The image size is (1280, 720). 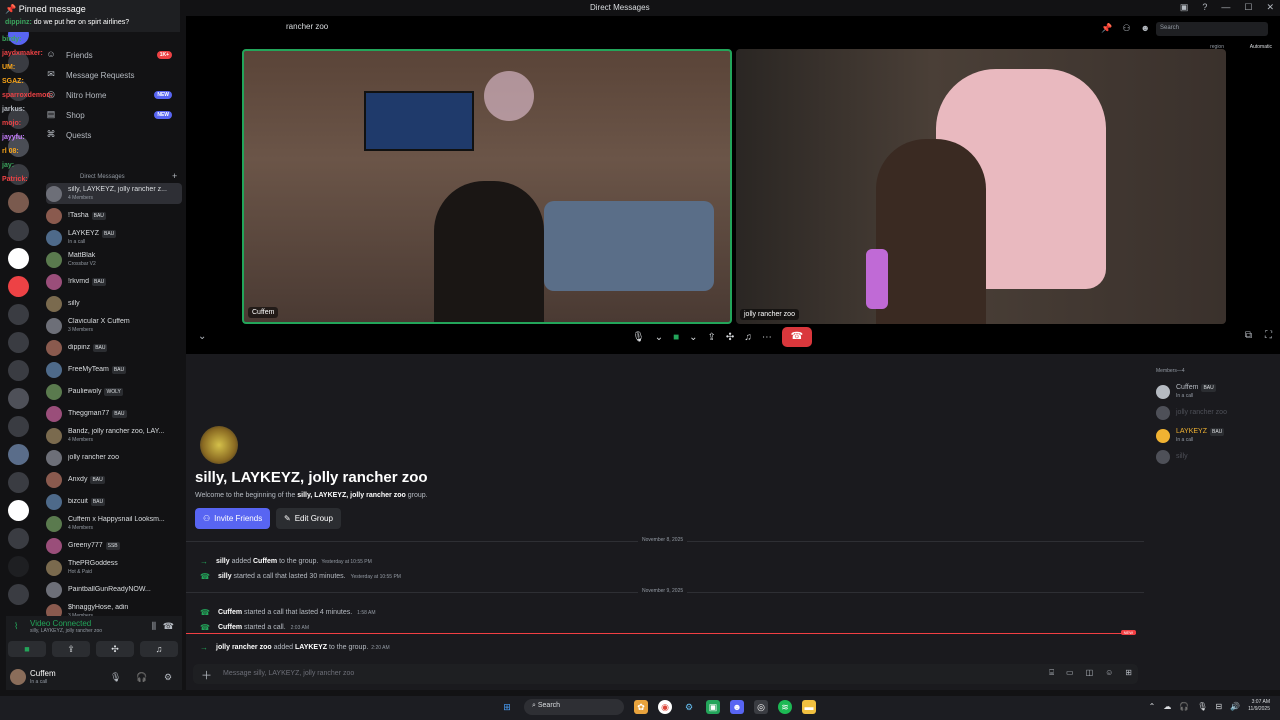 What do you see at coordinates (206, 675) in the screenshot?
I see `plus-icon: ＋` at bounding box center [206, 675].